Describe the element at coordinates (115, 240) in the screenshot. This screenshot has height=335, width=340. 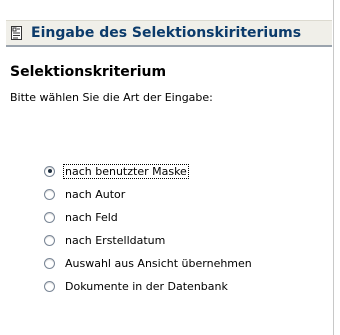
I see `radio-option-label: nach Erstelldatum` at that location.